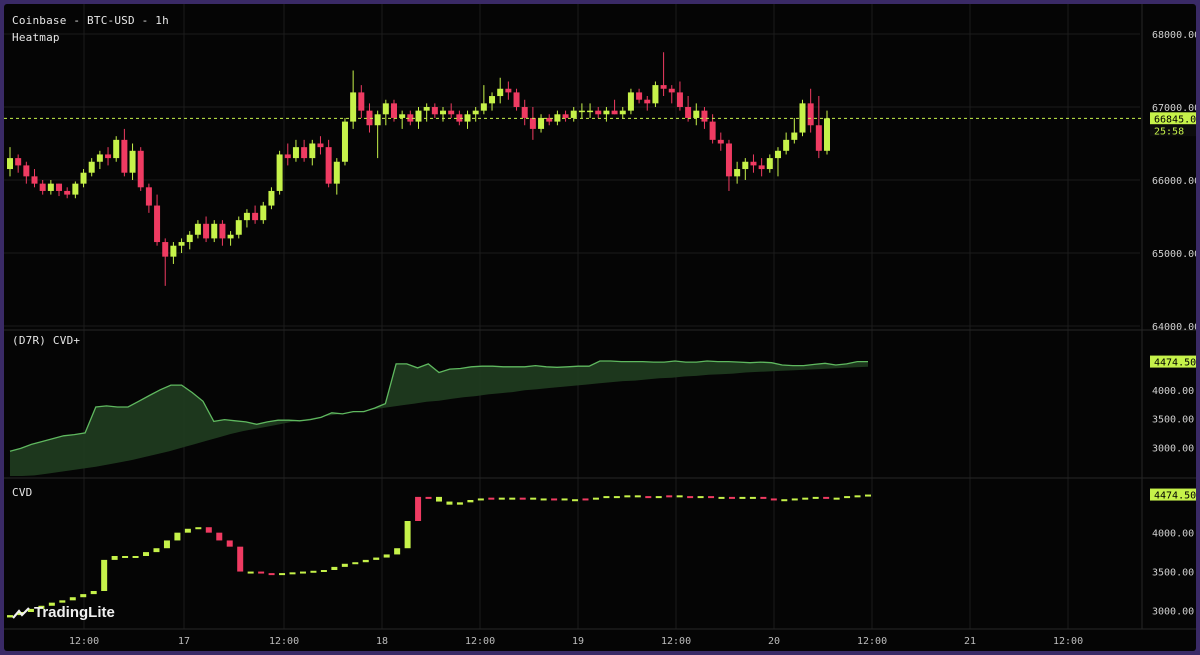  What do you see at coordinates (1174, 254) in the screenshot?
I see `price-tick-label: 65000.00` at bounding box center [1174, 254].